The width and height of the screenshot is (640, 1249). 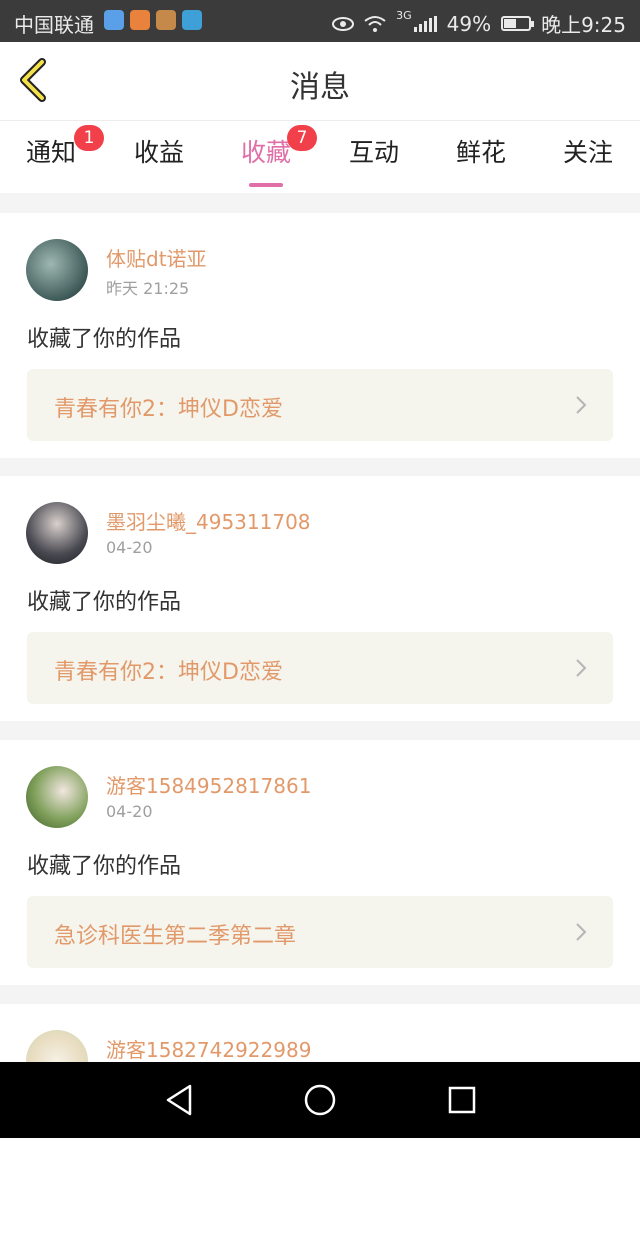 What do you see at coordinates (469, 23) in the screenshot?
I see `battery-percent: 49%` at bounding box center [469, 23].